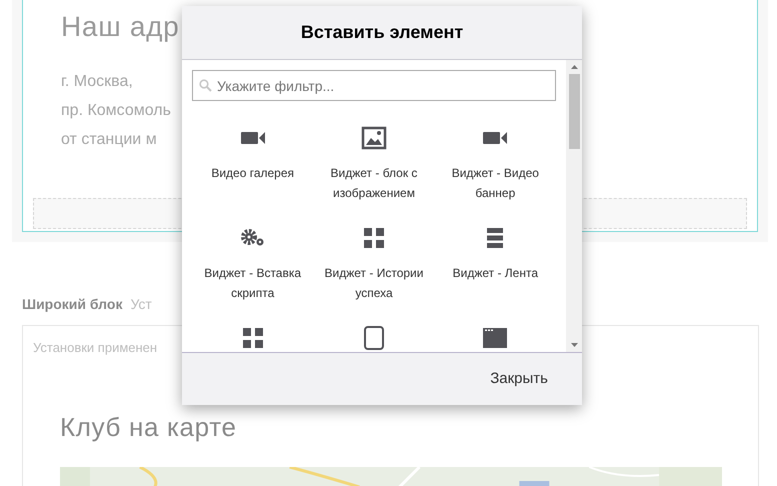 Image resolution: width=777 pixels, height=486 pixels. Describe the element at coordinates (374, 164) in the screenshot. I see `widget-item: Виджет - блок с изображением` at that location.